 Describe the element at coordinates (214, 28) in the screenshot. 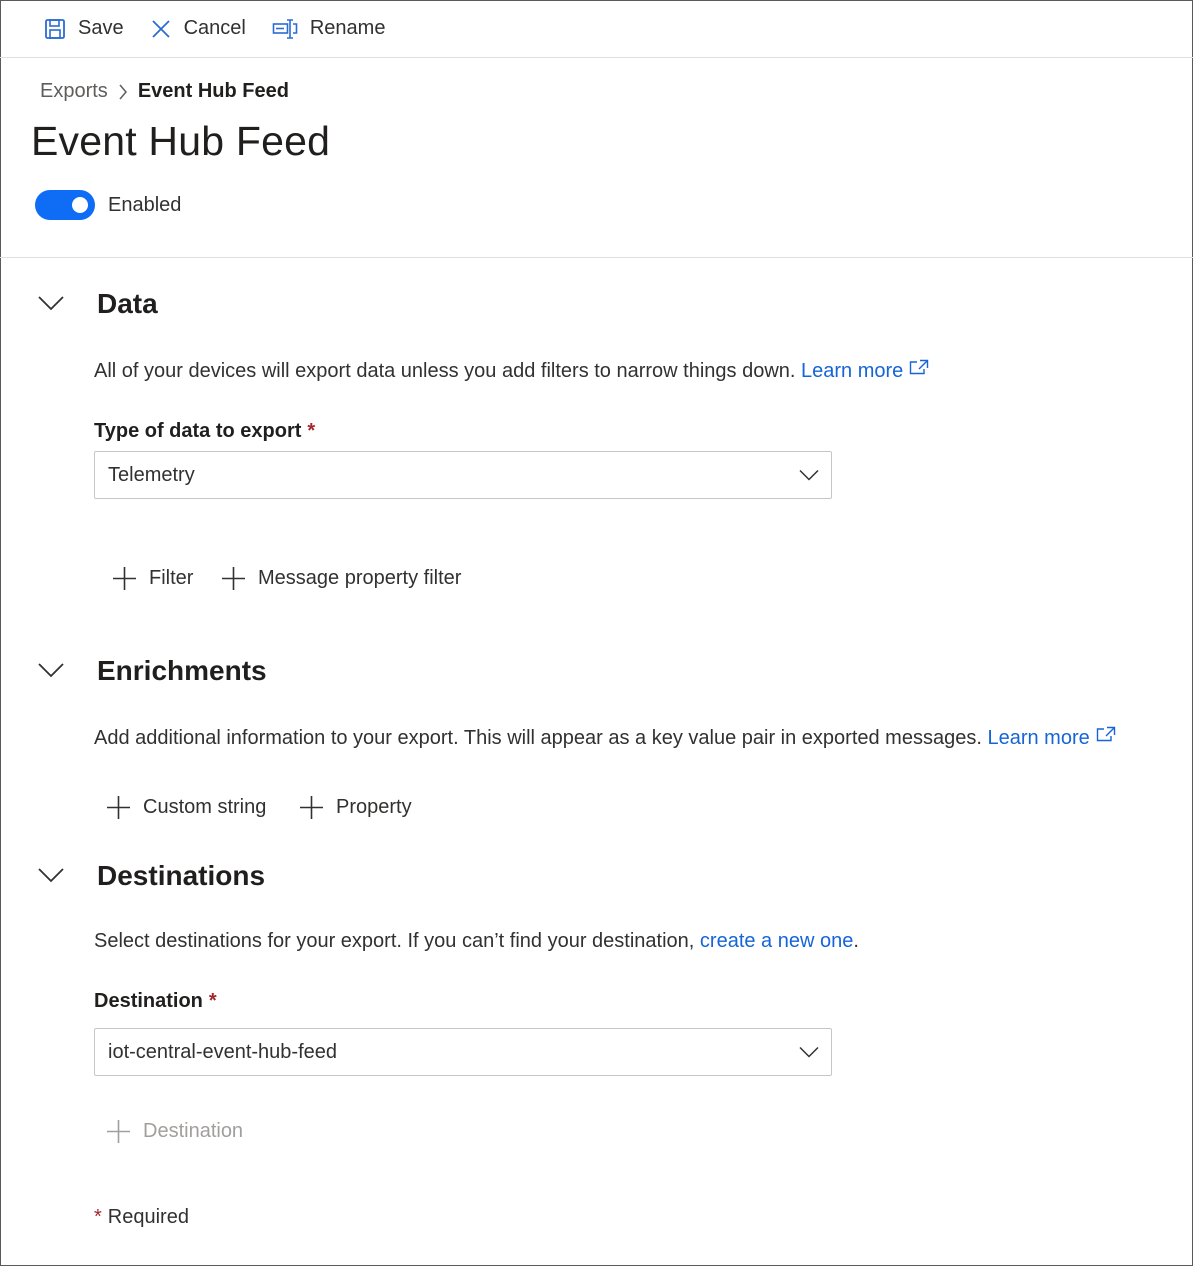

I see `cancel-label: Cancel` at that location.